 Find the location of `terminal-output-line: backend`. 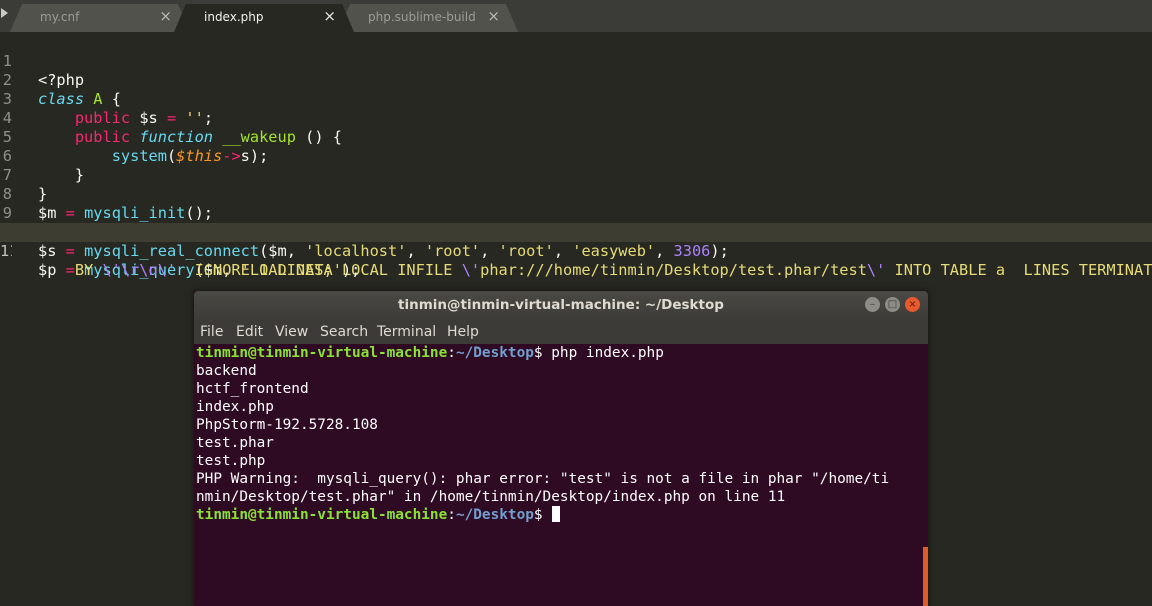

terminal-output-line: backend is located at coordinates (226, 371).